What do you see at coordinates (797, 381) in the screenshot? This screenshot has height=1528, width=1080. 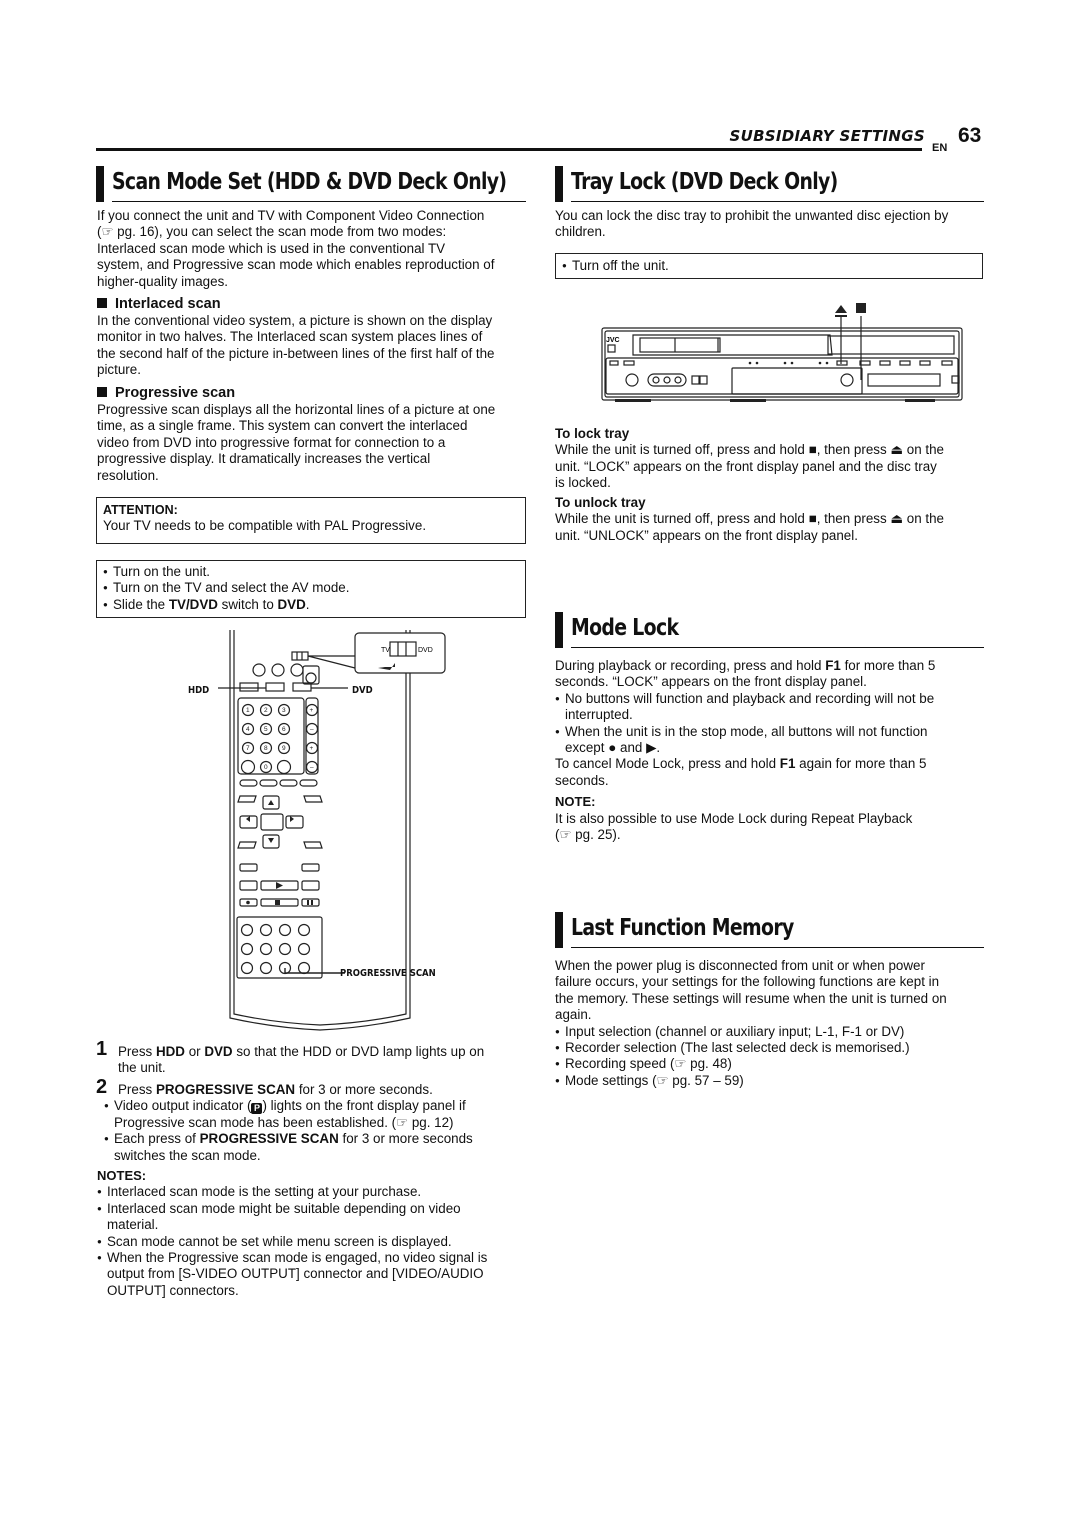 I see `front-display-panel` at bounding box center [797, 381].